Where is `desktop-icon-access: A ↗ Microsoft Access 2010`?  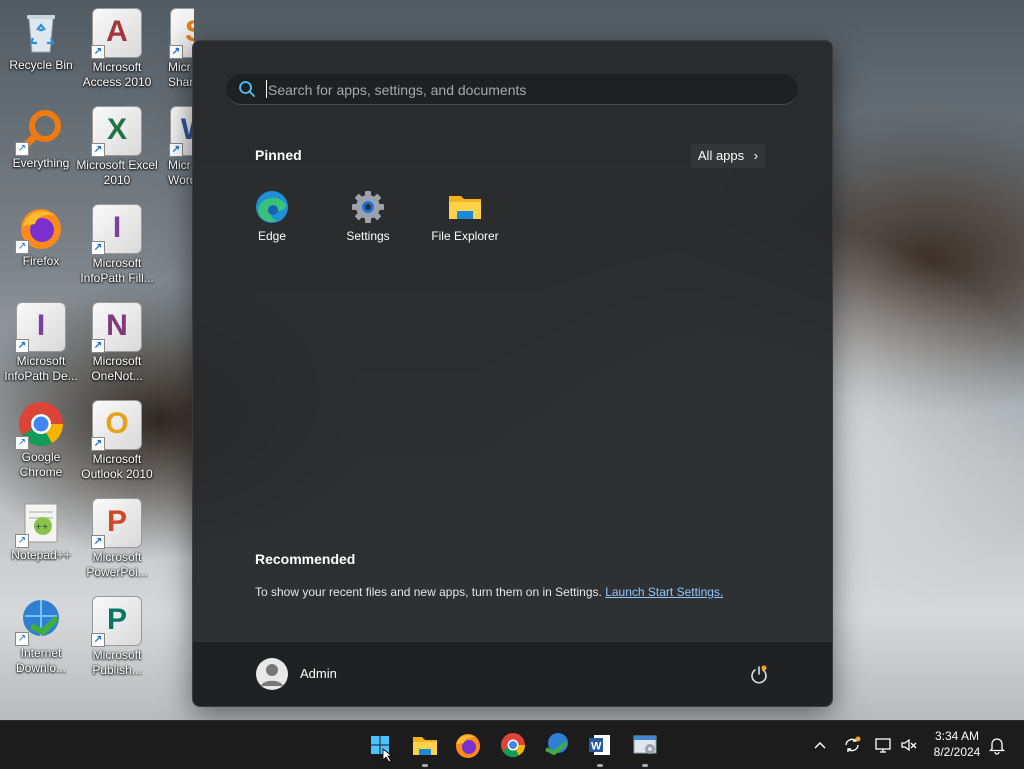
desktop-icon-access: A ↗ Microsoft Access 2010 is located at coordinates (117, 49).